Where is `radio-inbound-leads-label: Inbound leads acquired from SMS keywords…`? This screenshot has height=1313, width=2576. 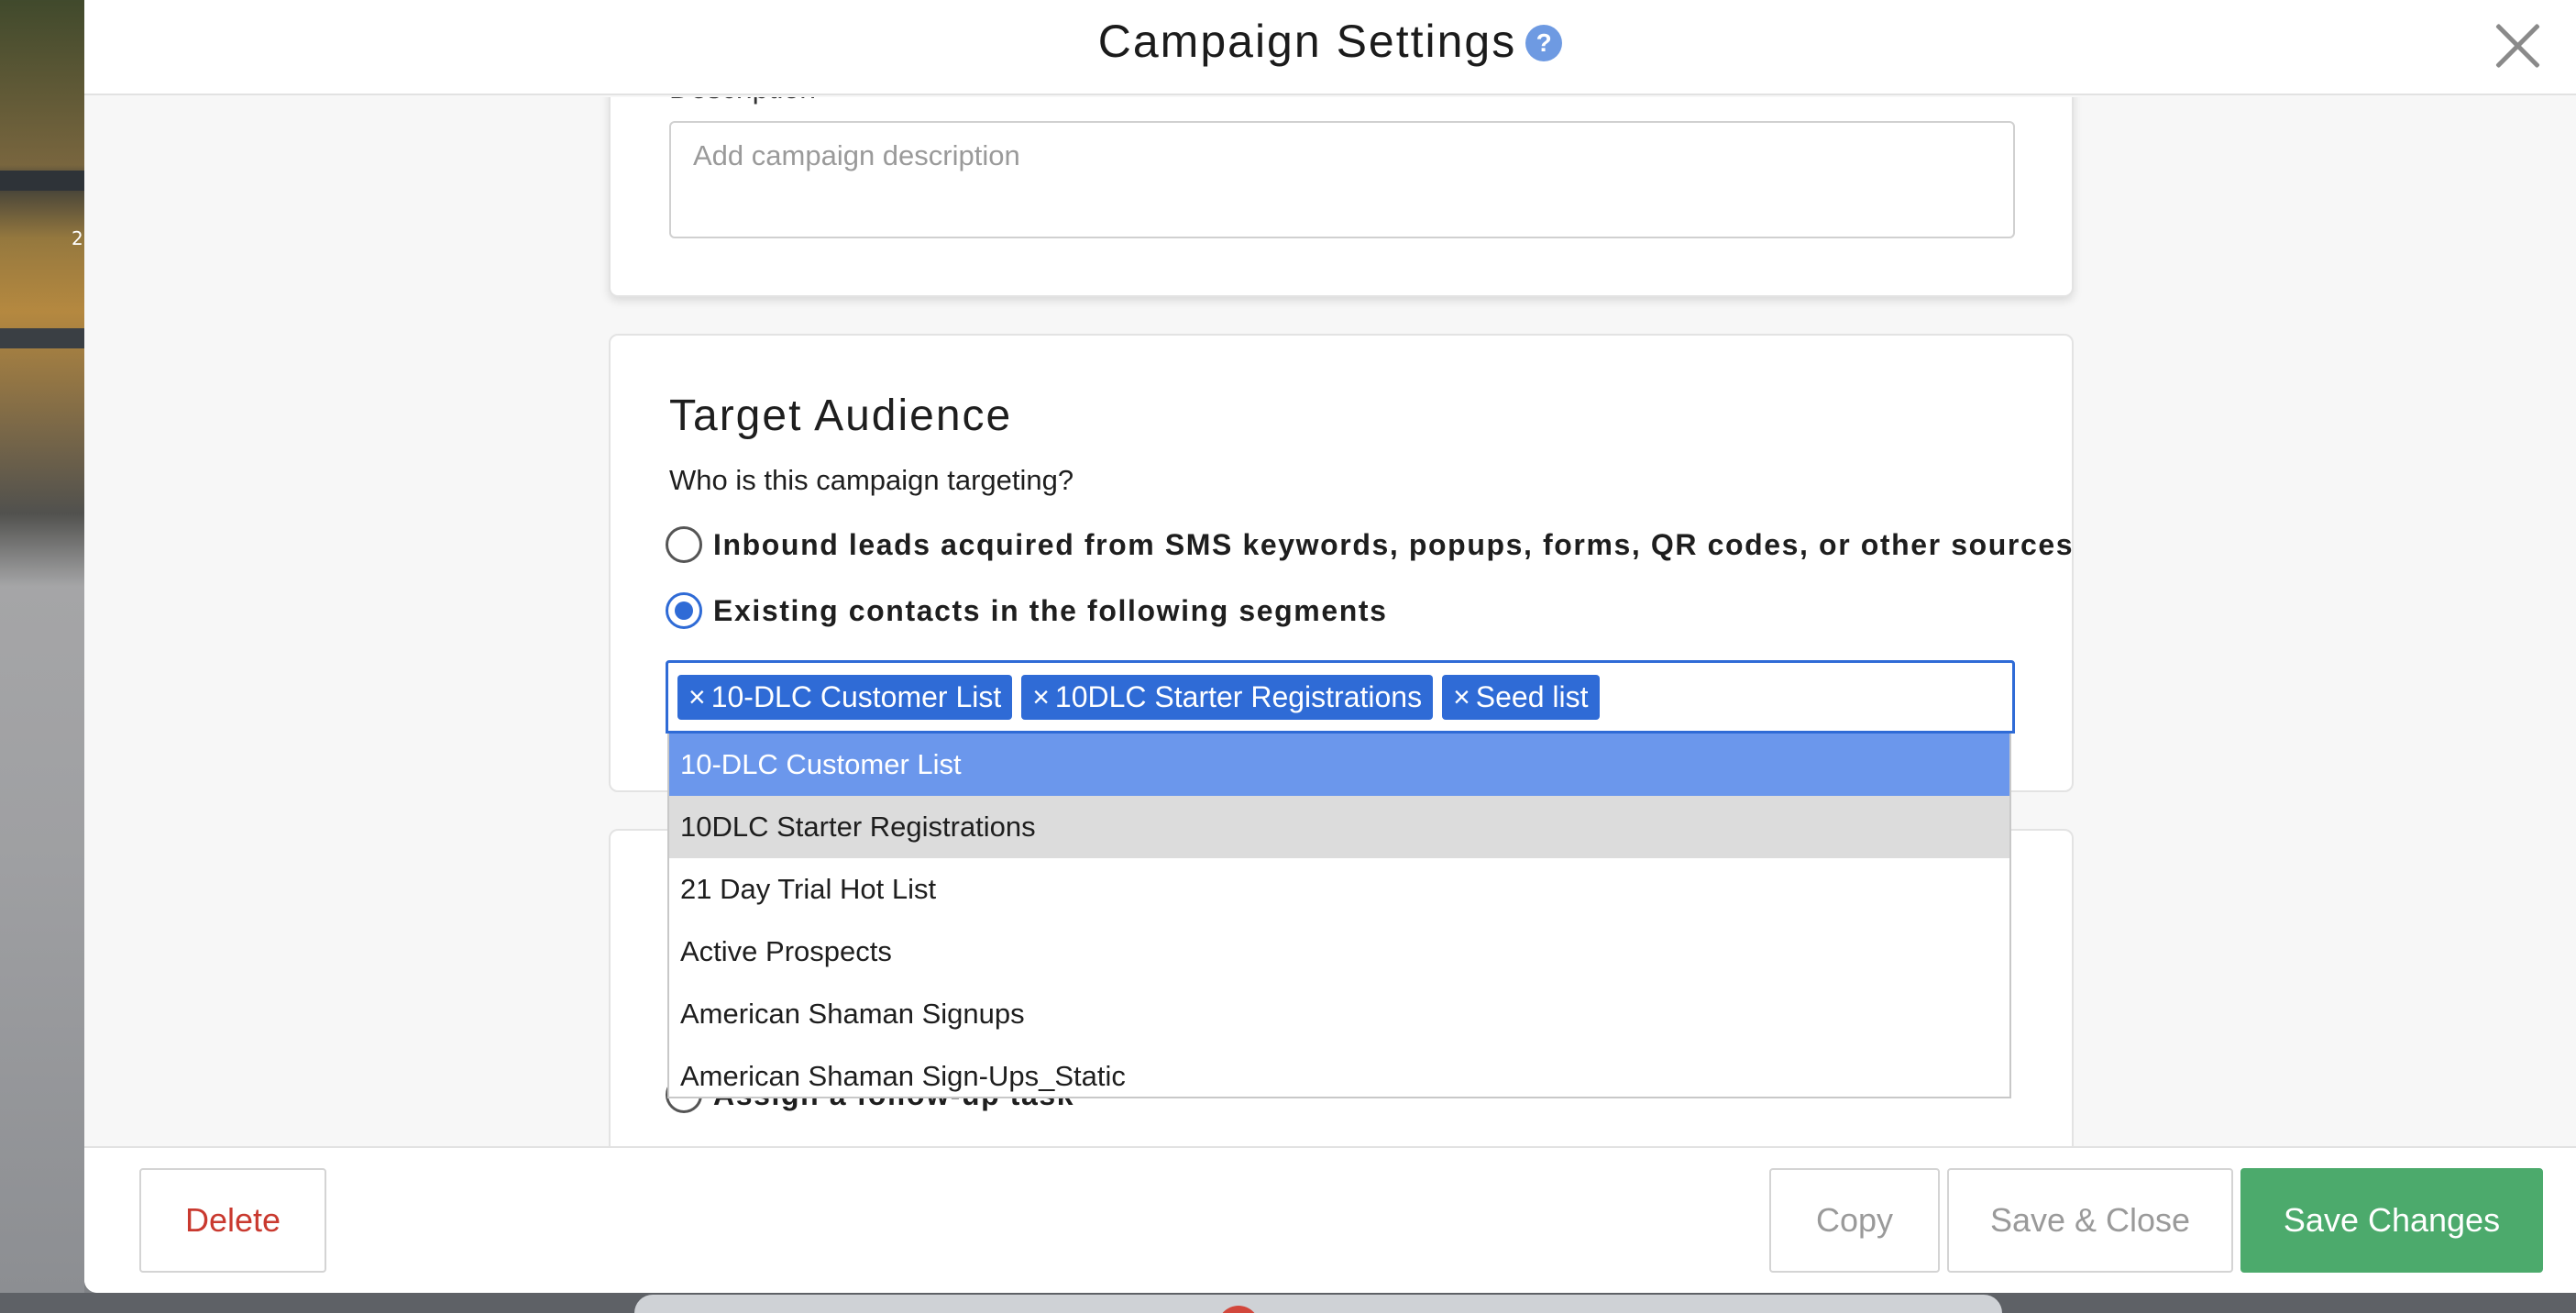
radio-inbound-leads-label: Inbound leads acquired from SMS keywords… is located at coordinates (1394, 544).